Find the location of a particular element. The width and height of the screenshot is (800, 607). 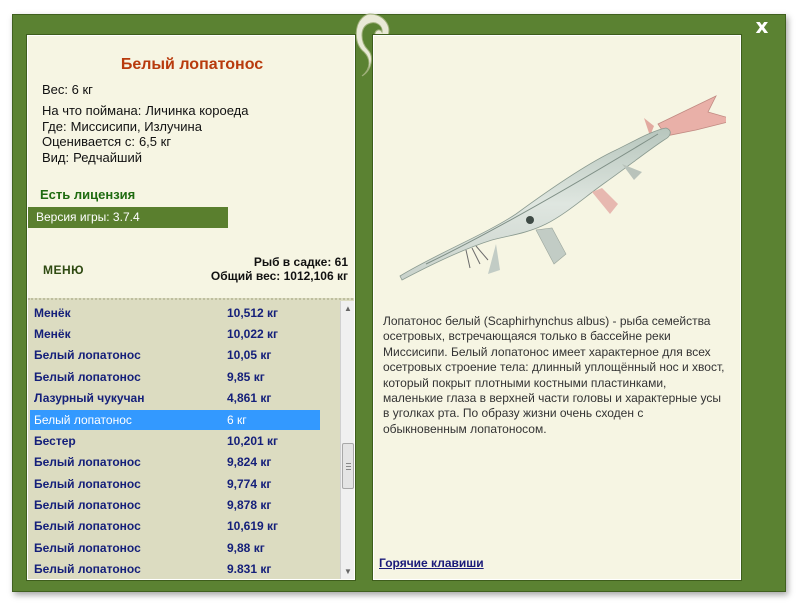

scroll-down-arrow-icon: ▼ is located at coordinates (347, 572).